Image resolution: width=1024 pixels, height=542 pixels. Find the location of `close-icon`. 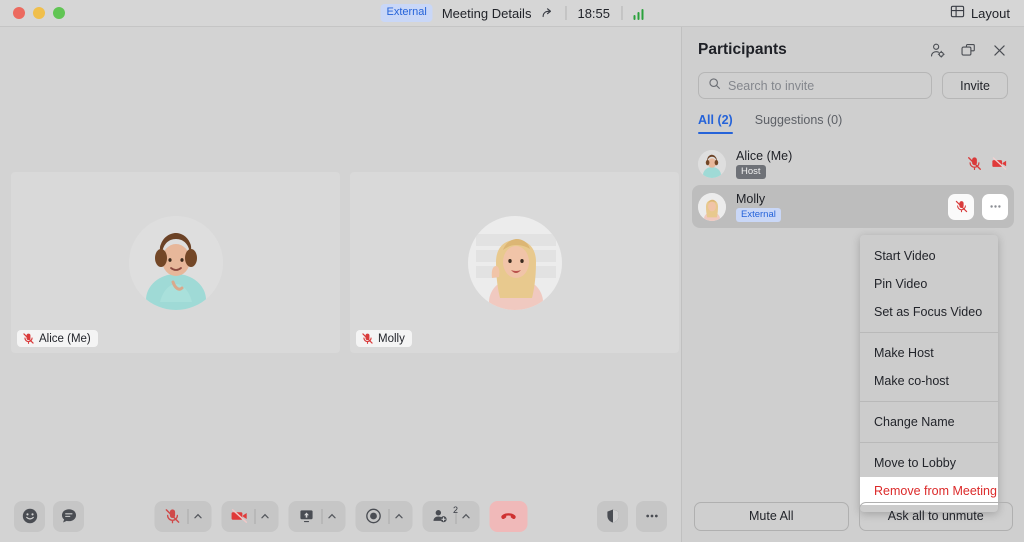

close-icon is located at coordinates (999, 50).